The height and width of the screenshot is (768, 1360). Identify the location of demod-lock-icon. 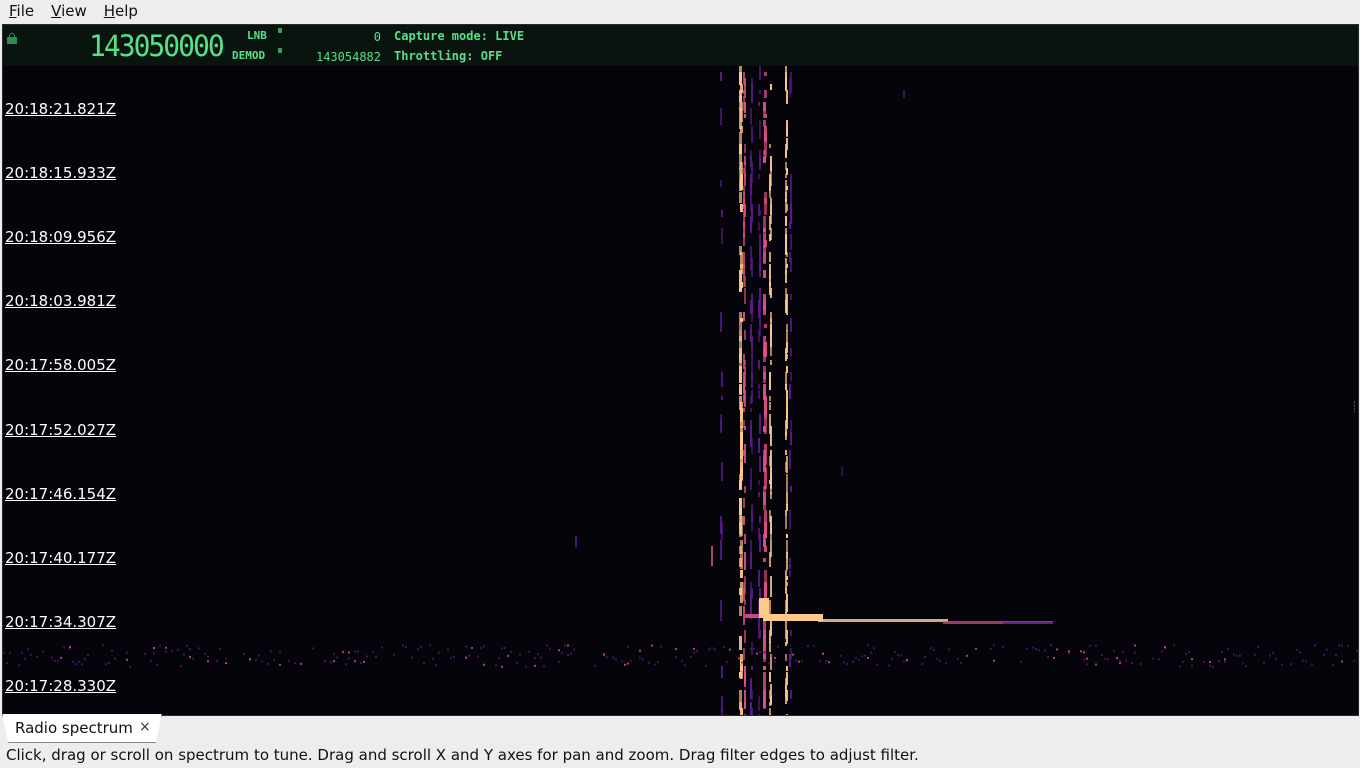
(280, 50).